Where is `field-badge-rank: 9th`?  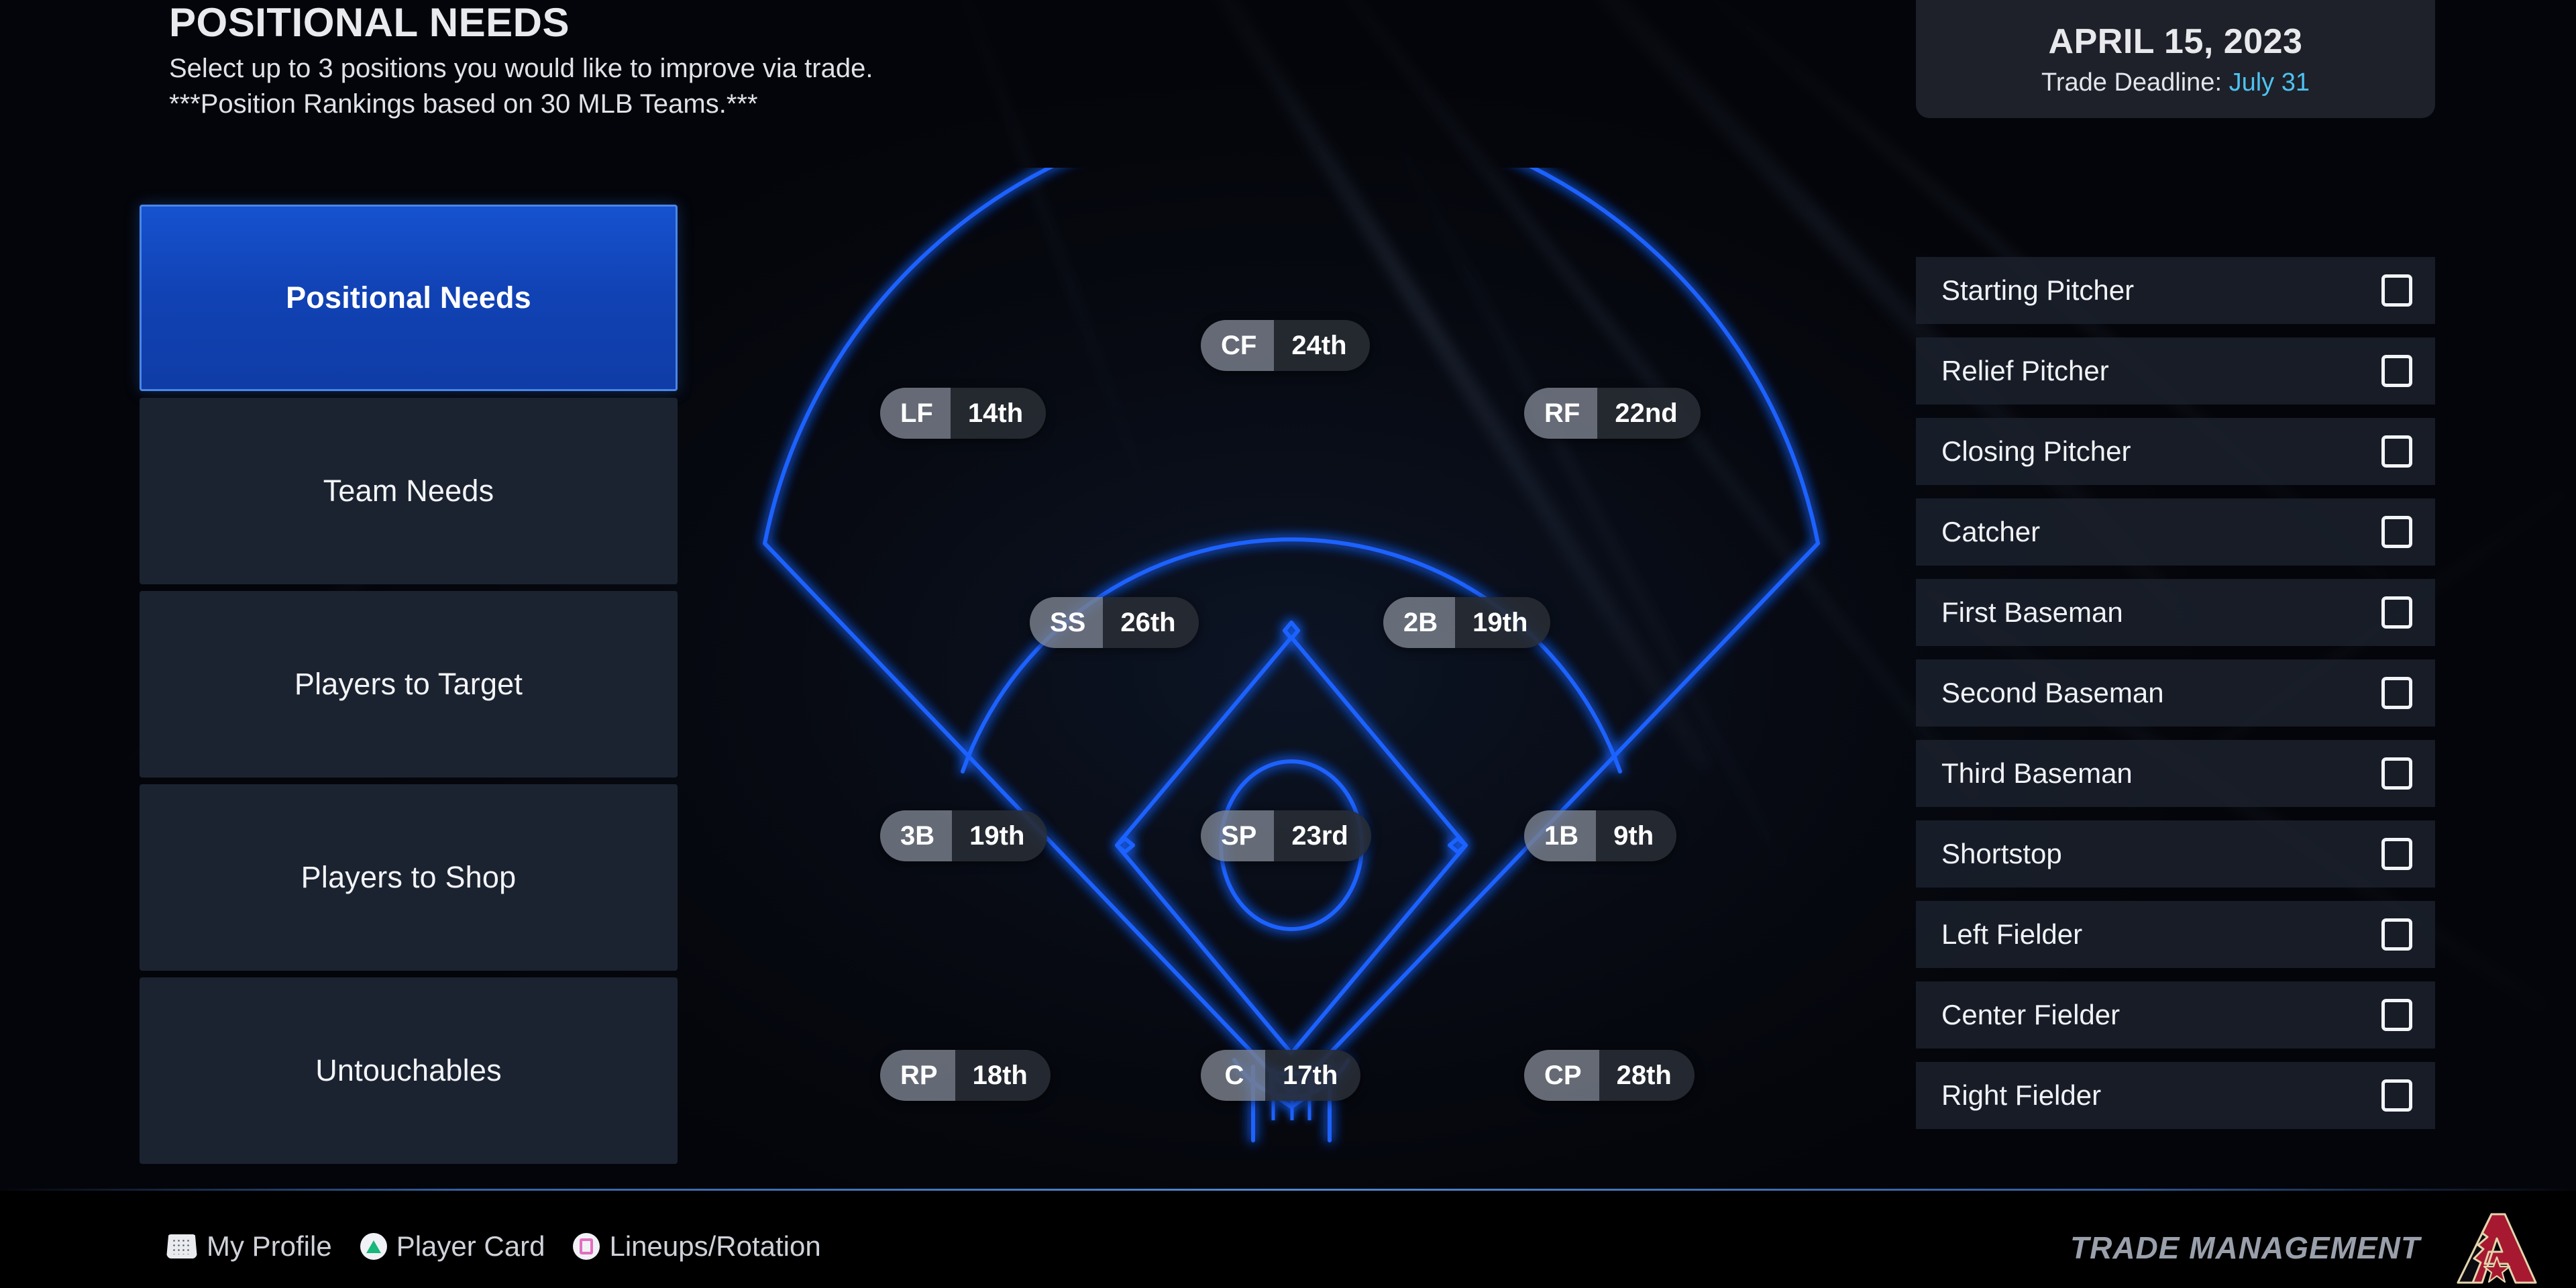 field-badge-rank: 9th is located at coordinates (1636, 835).